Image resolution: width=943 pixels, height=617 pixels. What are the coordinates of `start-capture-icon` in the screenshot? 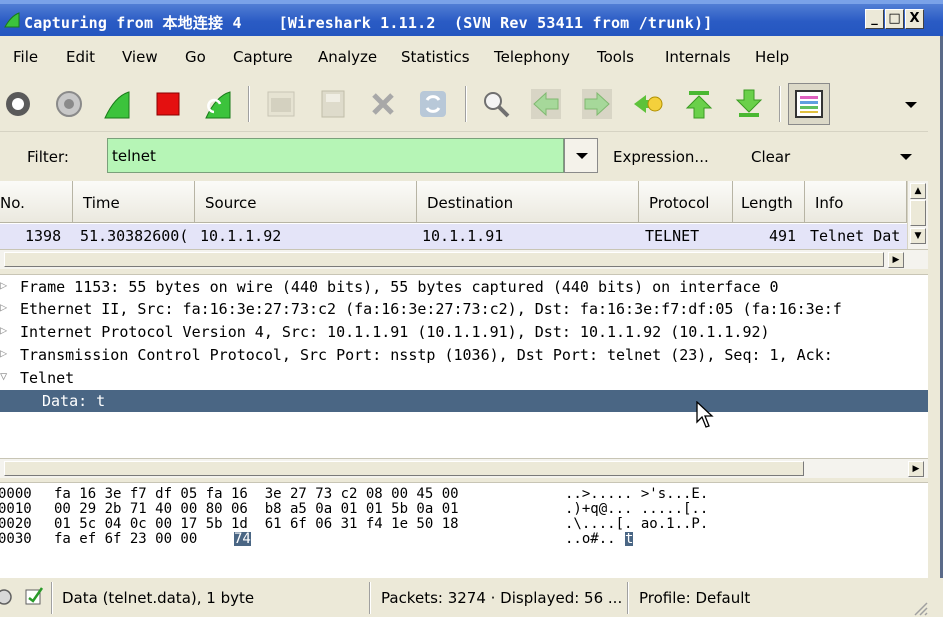 It's located at (117, 104).